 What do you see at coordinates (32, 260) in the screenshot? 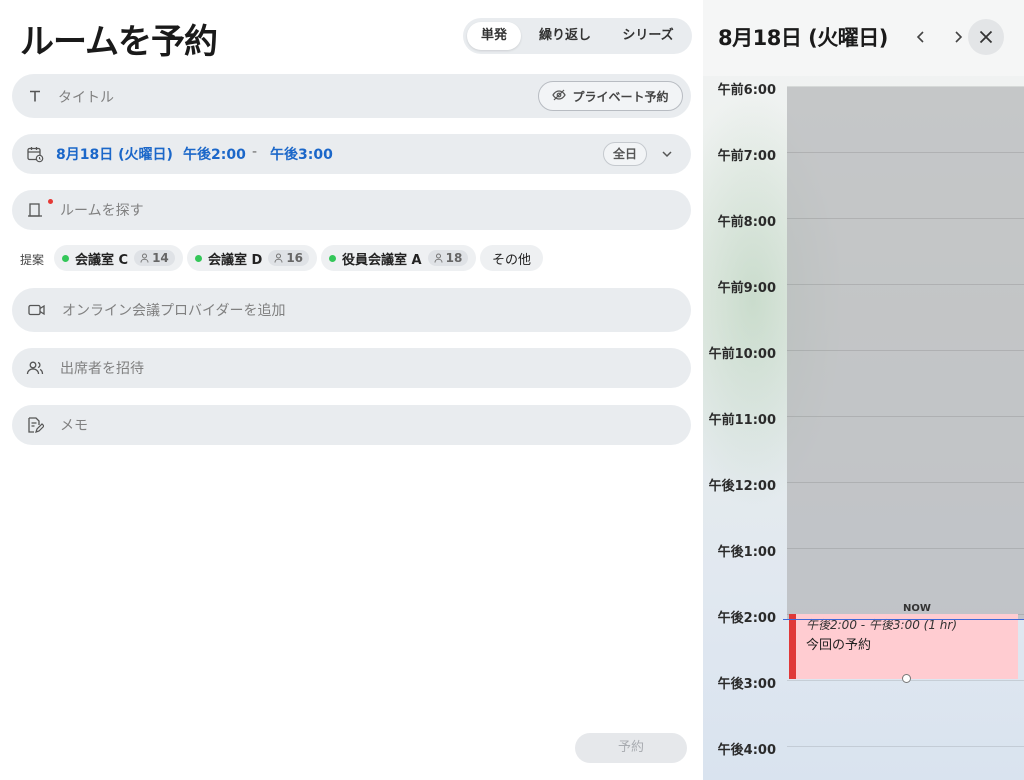
I see `suggestions-label: 提案` at bounding box center [32, 260].